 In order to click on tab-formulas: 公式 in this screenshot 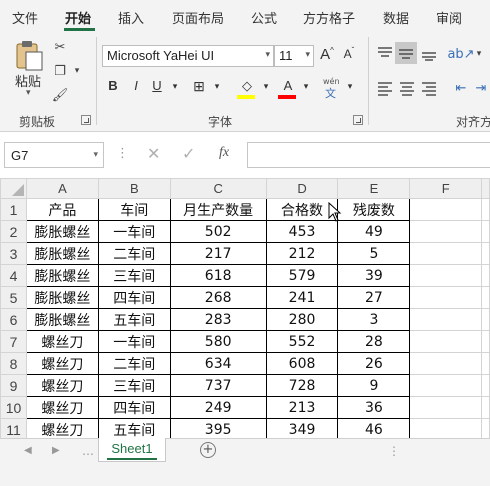, I will do `click(264, 17)`.